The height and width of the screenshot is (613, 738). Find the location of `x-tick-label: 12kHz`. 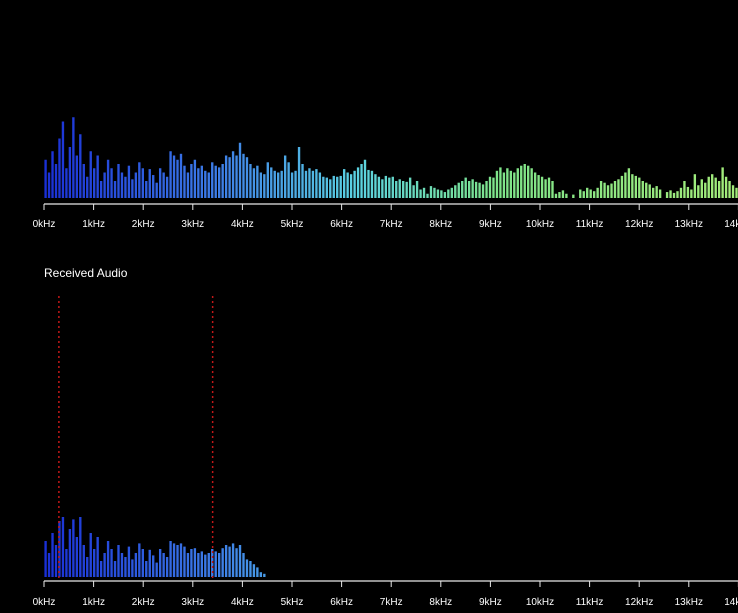

x-tick-label: 12kHz is located at coordinates (639, 602).